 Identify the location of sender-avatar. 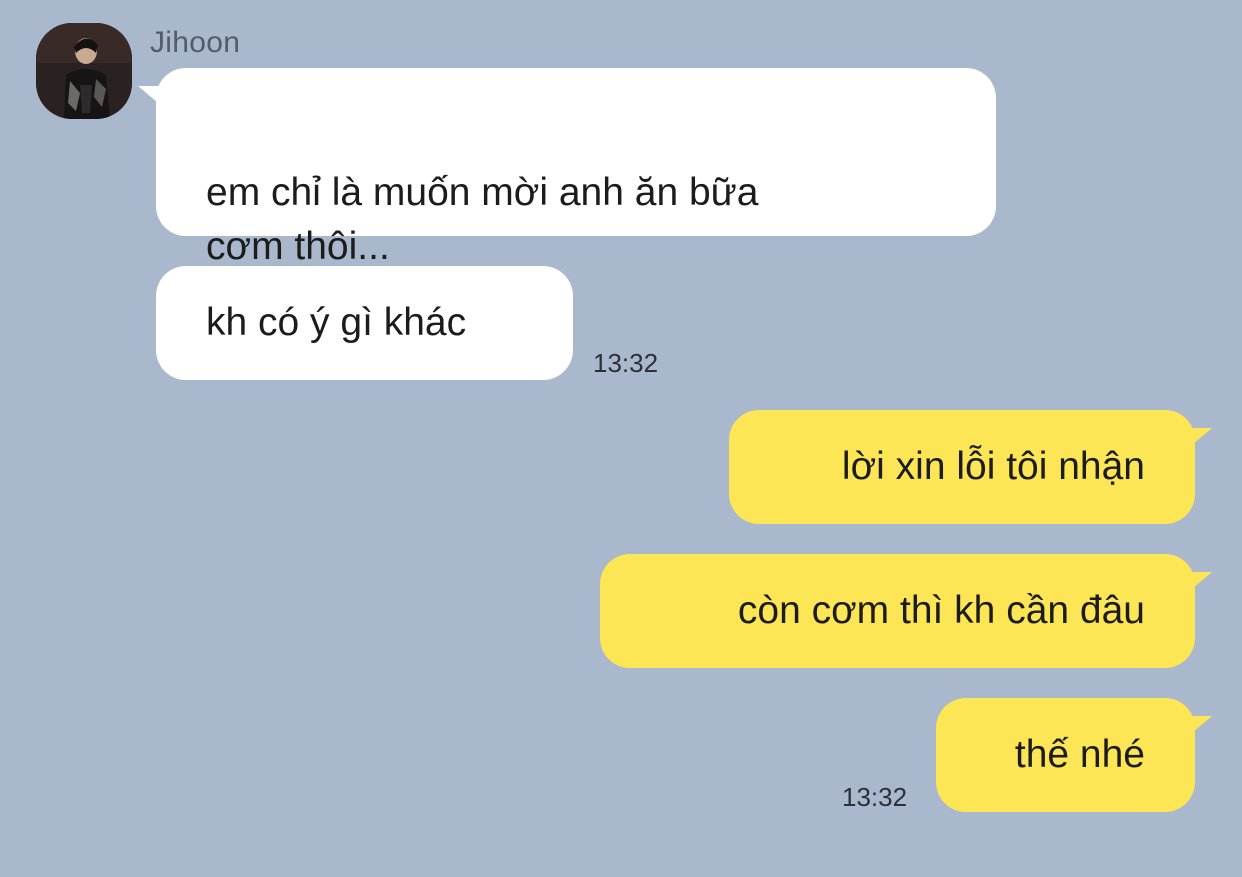
(84, 71).